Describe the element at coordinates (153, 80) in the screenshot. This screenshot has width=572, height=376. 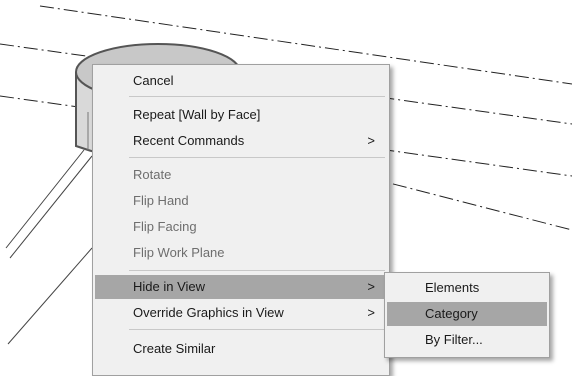
I see `menu-item-label: Cancel` at that location.